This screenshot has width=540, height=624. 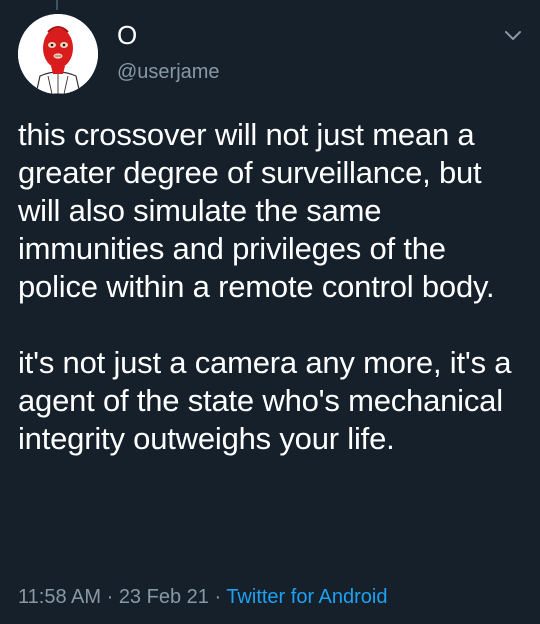 I want to click on display-name: O, so click(x=127, y=35).